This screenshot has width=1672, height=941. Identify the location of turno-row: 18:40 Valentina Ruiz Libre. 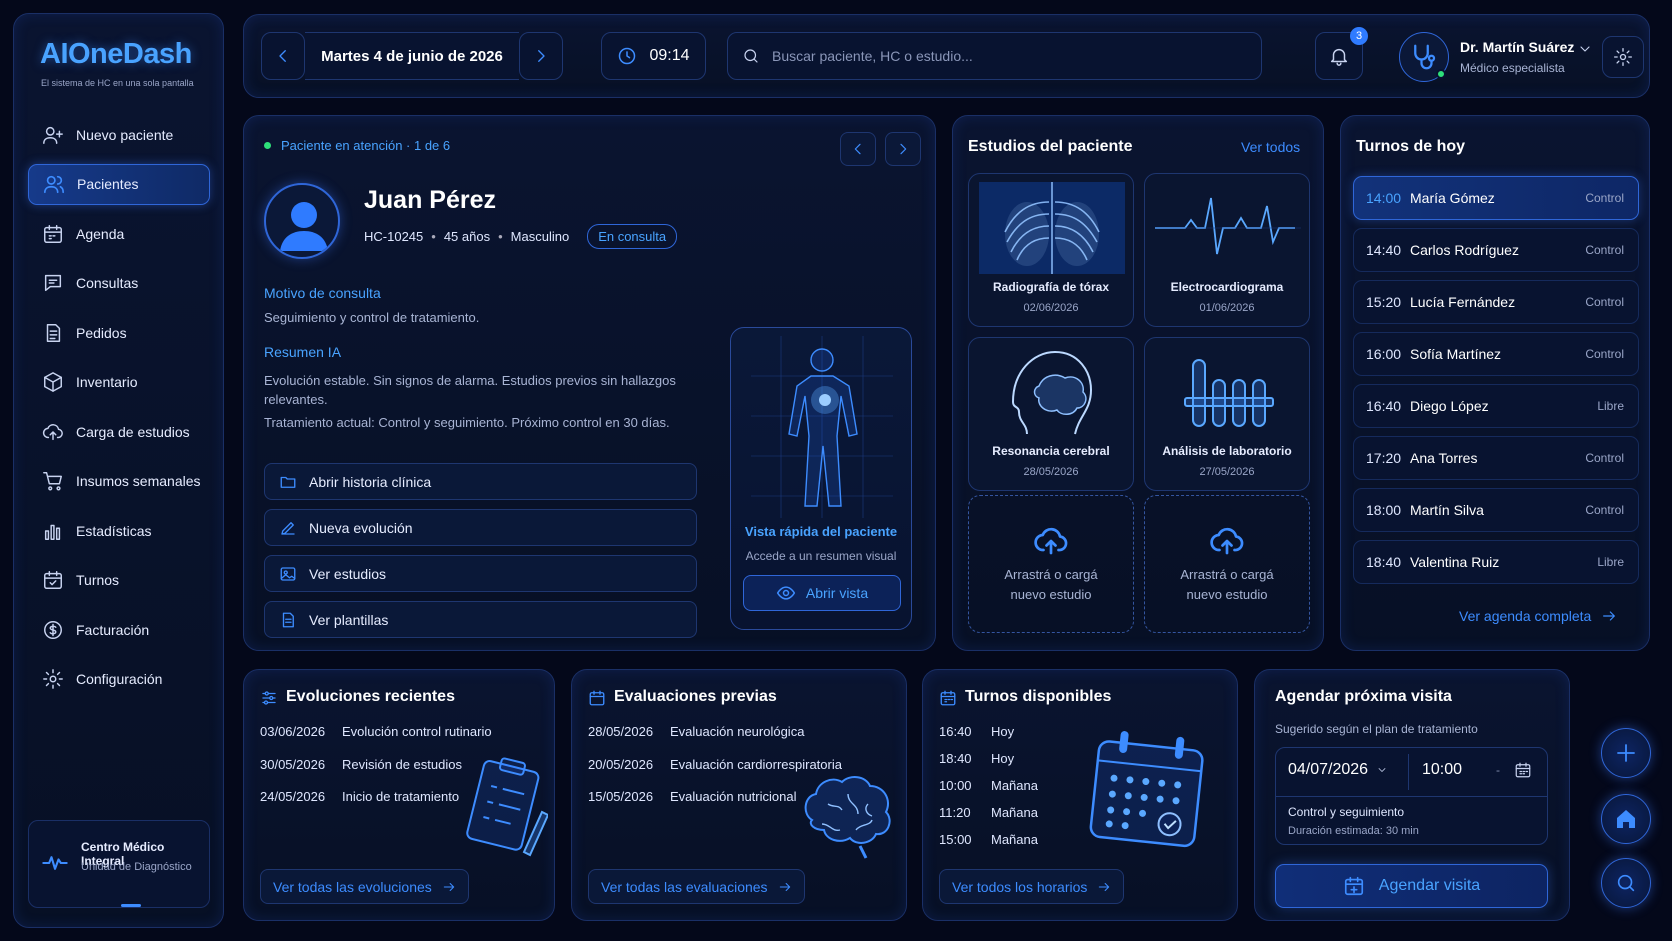
(1496, 562).